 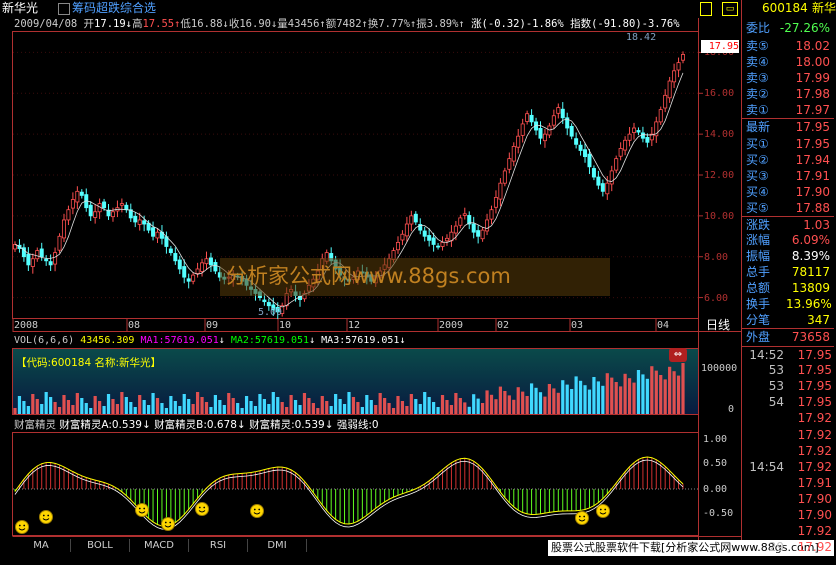 I want to click on indicator-name: 财富精灵, so click(x=35, y=425).